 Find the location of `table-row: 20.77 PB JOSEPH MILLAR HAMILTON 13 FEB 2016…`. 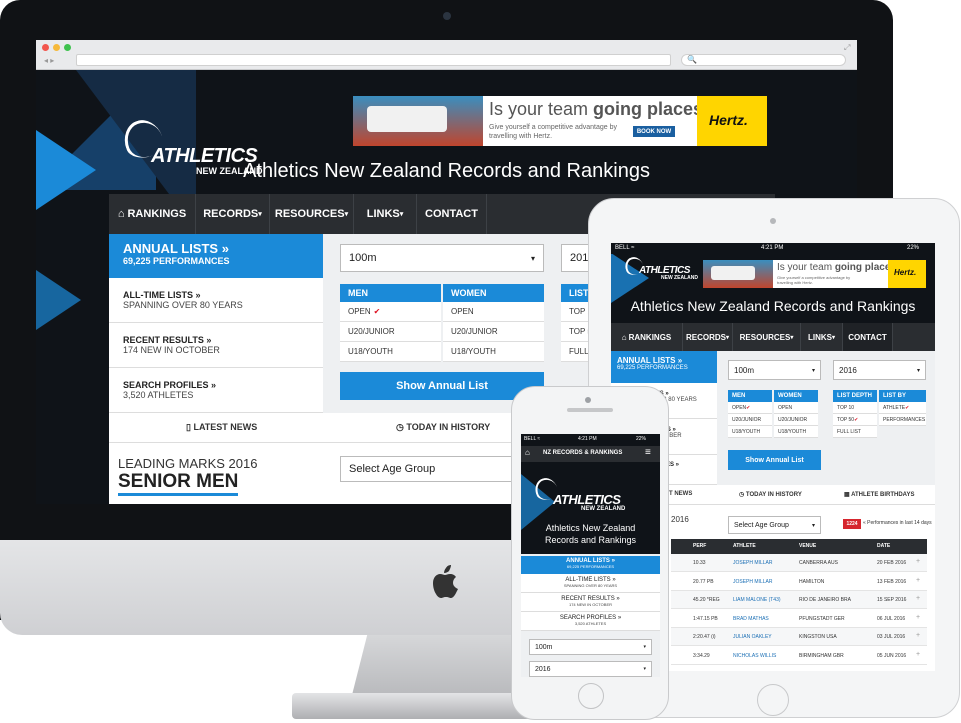

table-row: 20.77 PB JOSEPH MILLAR HAMILTON 13 FEB 2016… is located at coordinates (799, 581).